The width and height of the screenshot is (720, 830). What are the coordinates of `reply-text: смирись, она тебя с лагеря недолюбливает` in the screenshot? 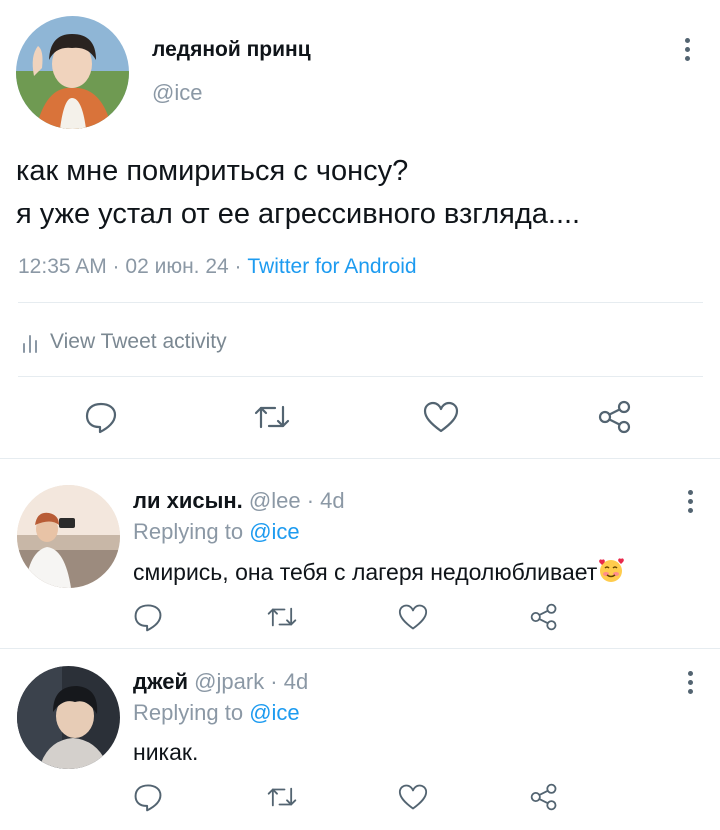 It's located at (379, 573).